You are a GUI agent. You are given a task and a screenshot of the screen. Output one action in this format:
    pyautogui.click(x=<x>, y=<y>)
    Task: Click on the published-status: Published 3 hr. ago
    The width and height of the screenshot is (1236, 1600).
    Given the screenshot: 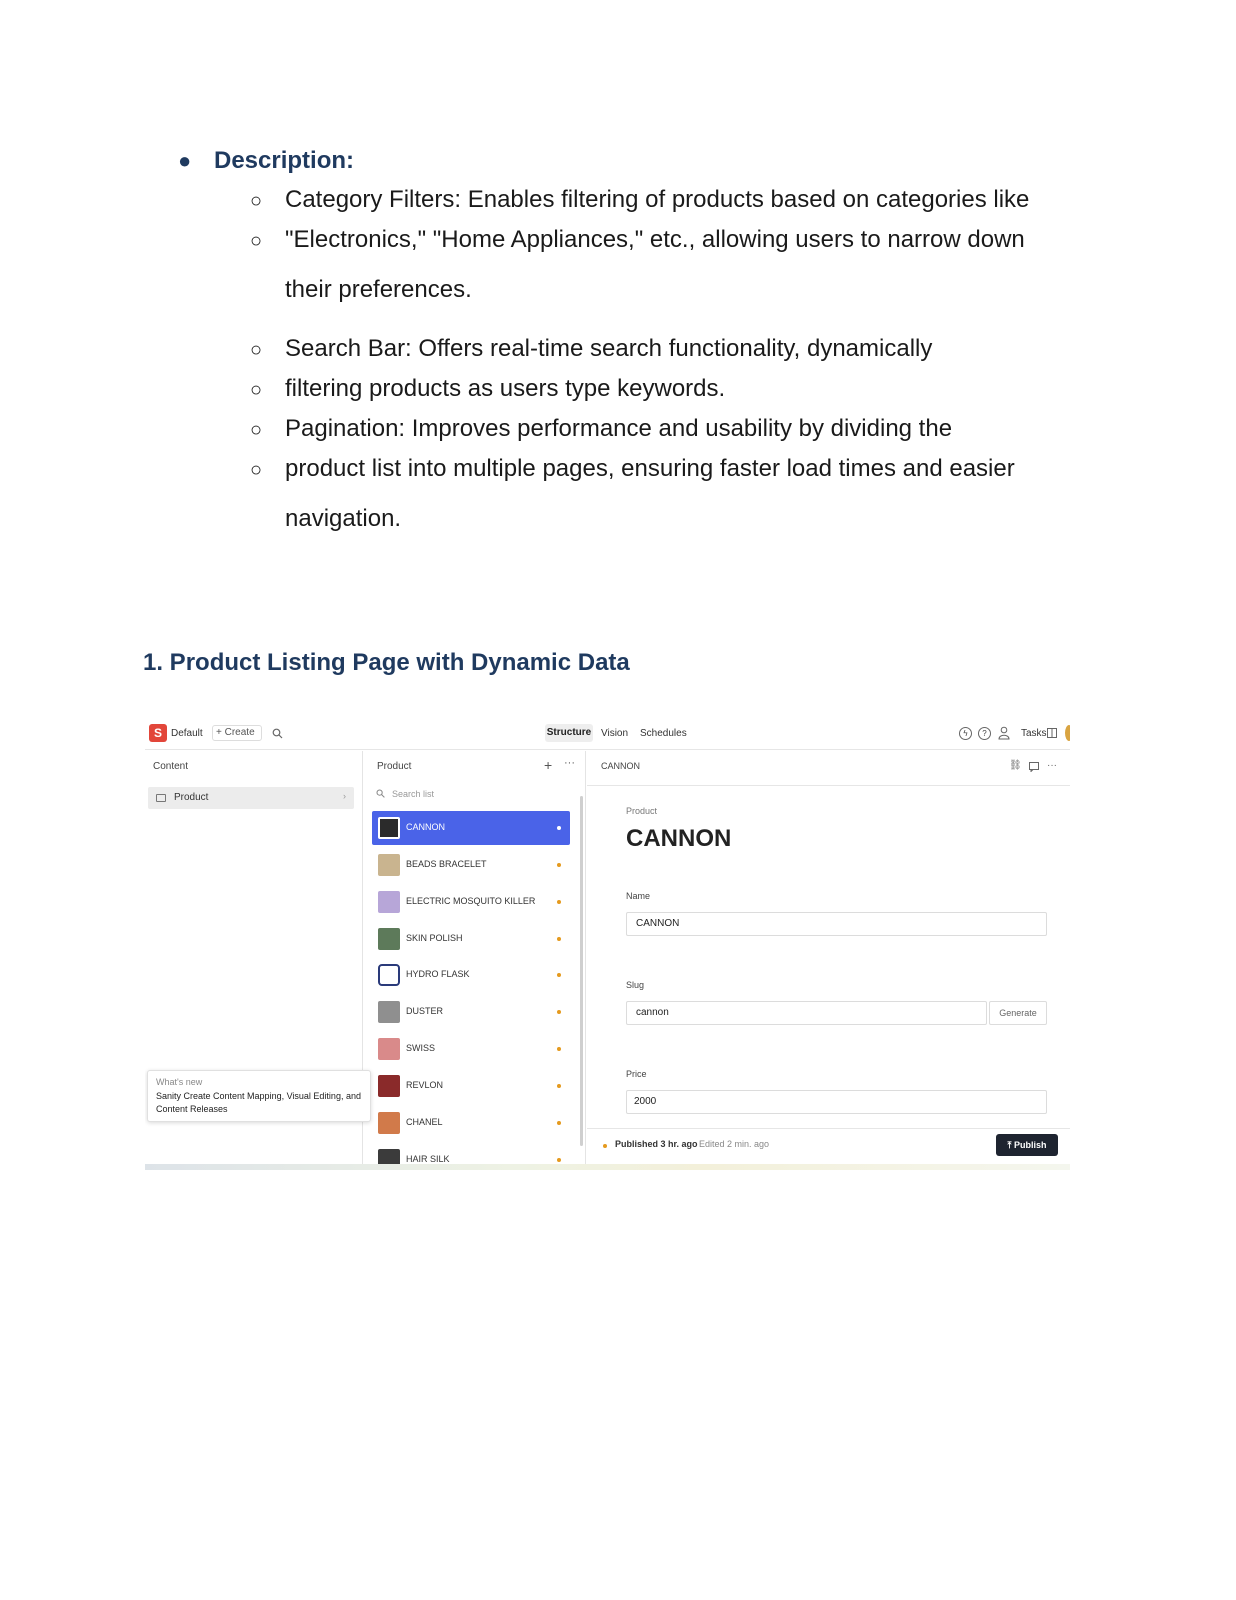 What is the action you would take?
    pyautogui.click(x=656, y=1144)
    